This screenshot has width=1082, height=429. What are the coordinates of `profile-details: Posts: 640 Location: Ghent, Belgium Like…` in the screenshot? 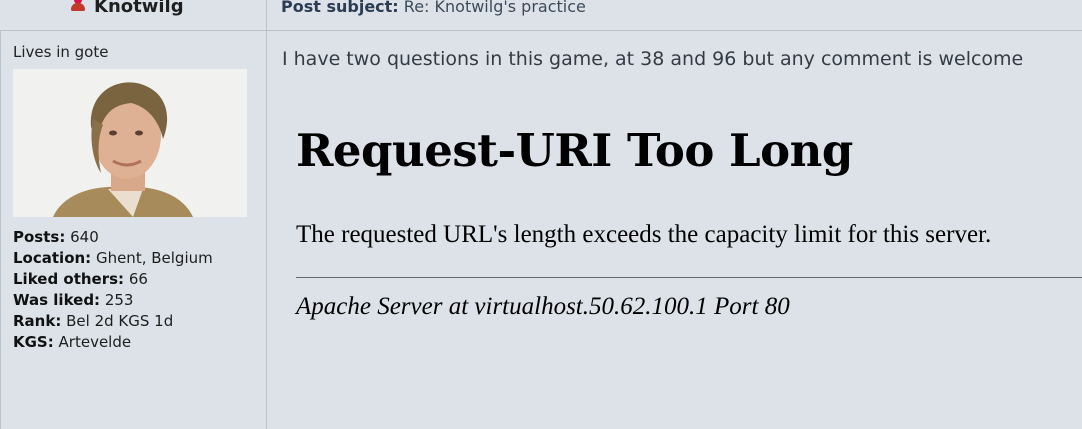 It's located at (113, 290).